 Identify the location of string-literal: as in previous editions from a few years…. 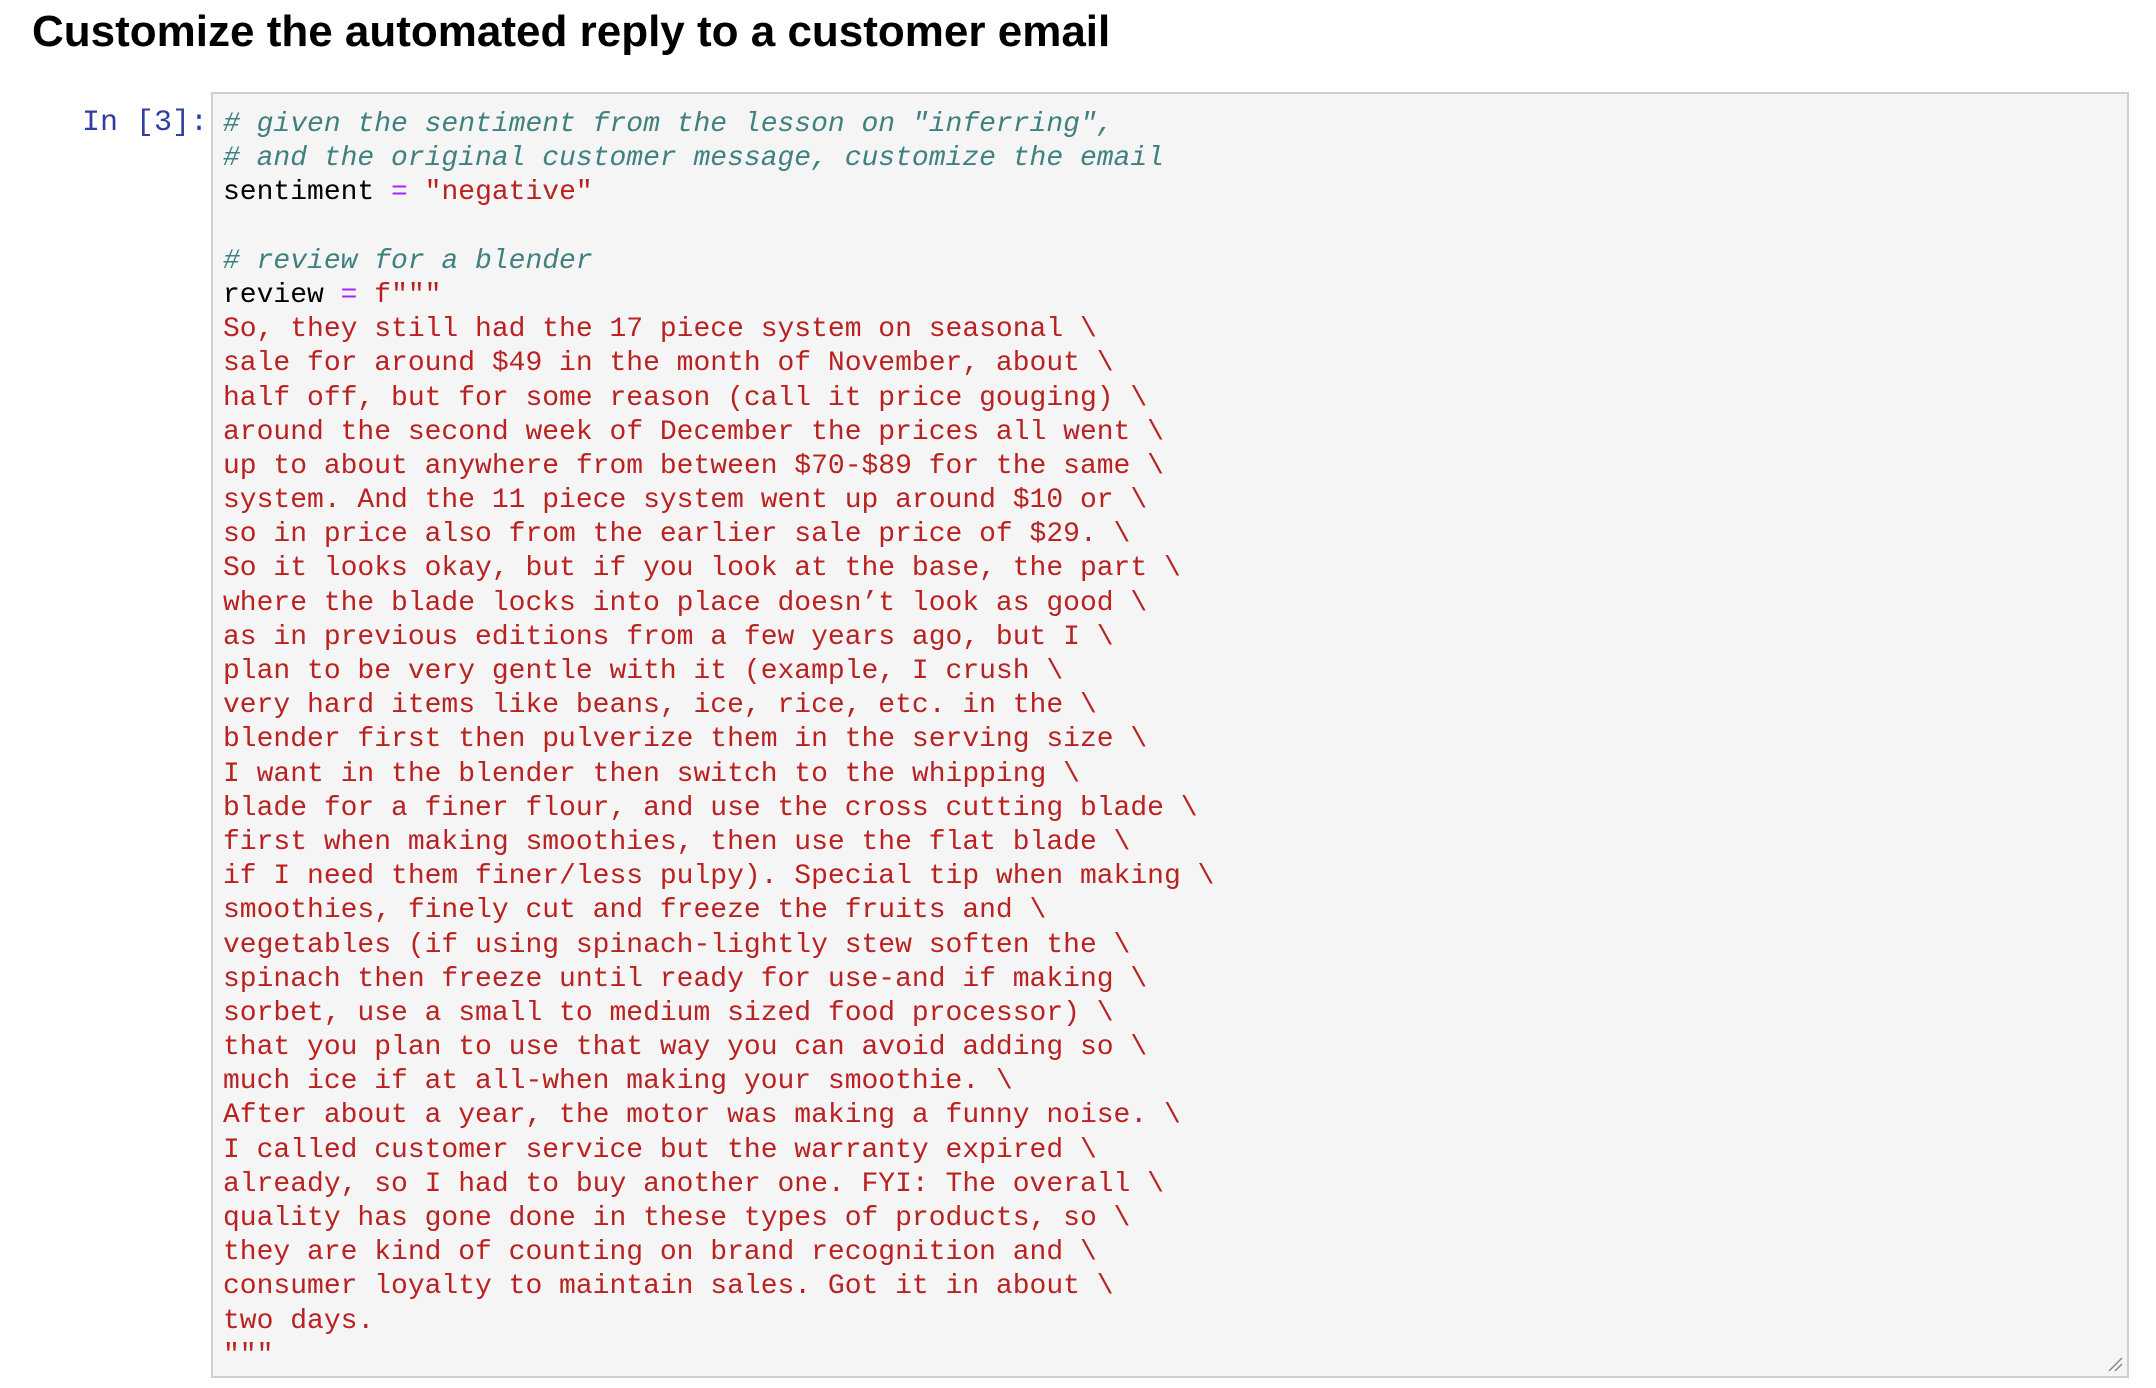
(668, 637).